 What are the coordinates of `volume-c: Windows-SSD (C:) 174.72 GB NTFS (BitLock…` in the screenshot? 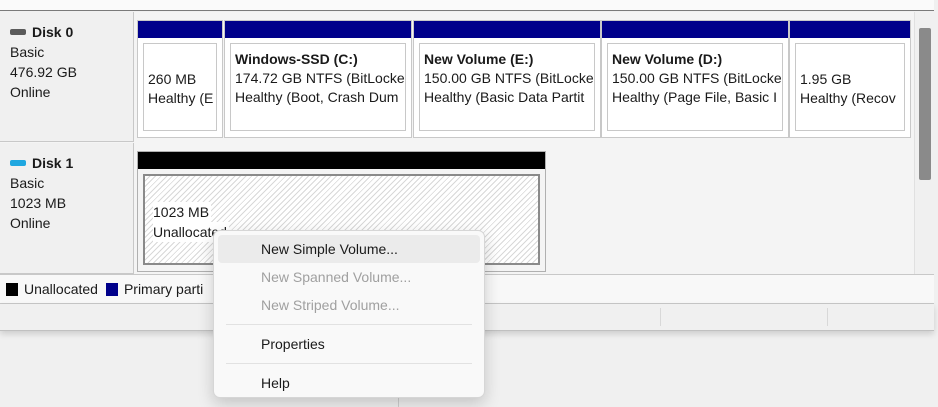 It's located at (318, 79).